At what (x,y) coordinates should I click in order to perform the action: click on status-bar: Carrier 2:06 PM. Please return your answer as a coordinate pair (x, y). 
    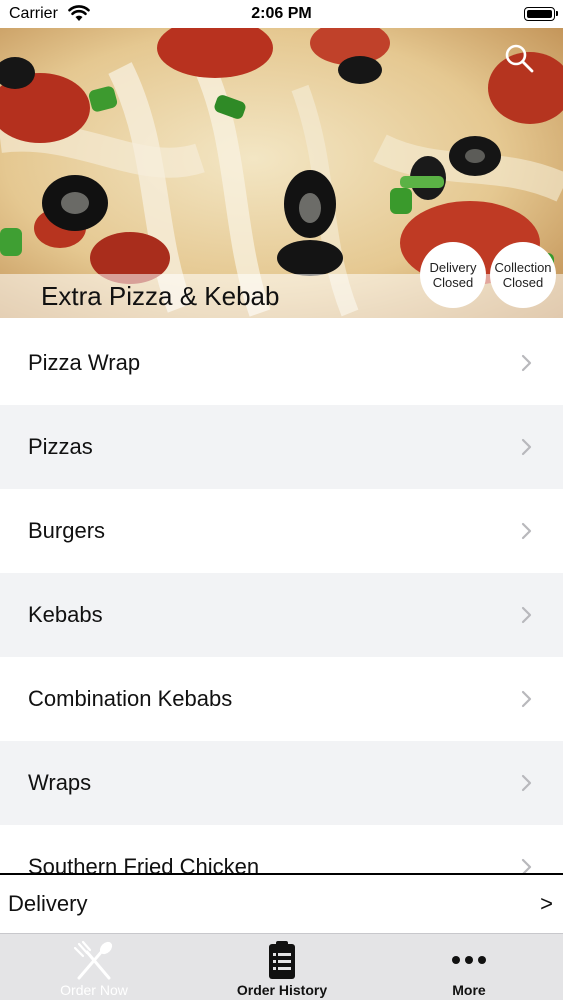
    Looking at the image, I should click on (281, 14).